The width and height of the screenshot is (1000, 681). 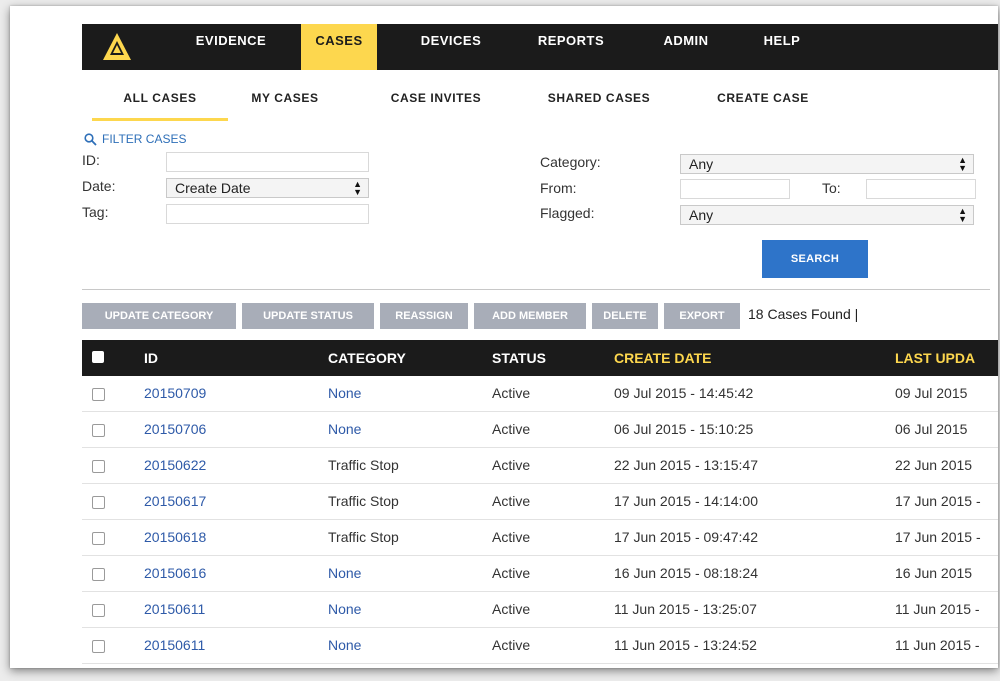 What do you see at coordinates (267, 214) in the screenshot?
I see `tag-input` at bounding box center [267, 214].